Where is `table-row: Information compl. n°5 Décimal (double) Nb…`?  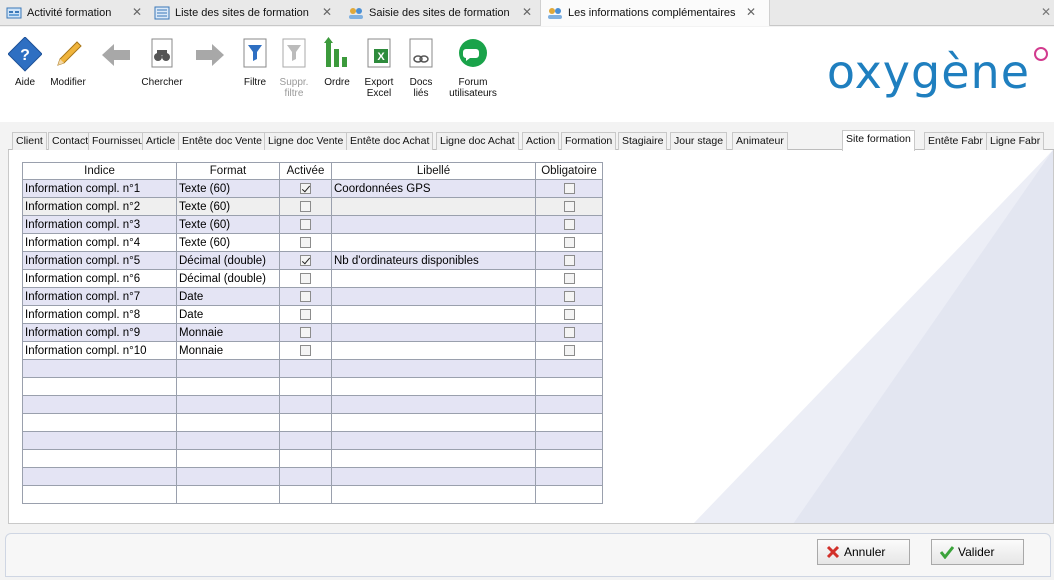
table-row: Information compl. n°5 Décimal (double) Nb… is located at coordinates (312, 260).